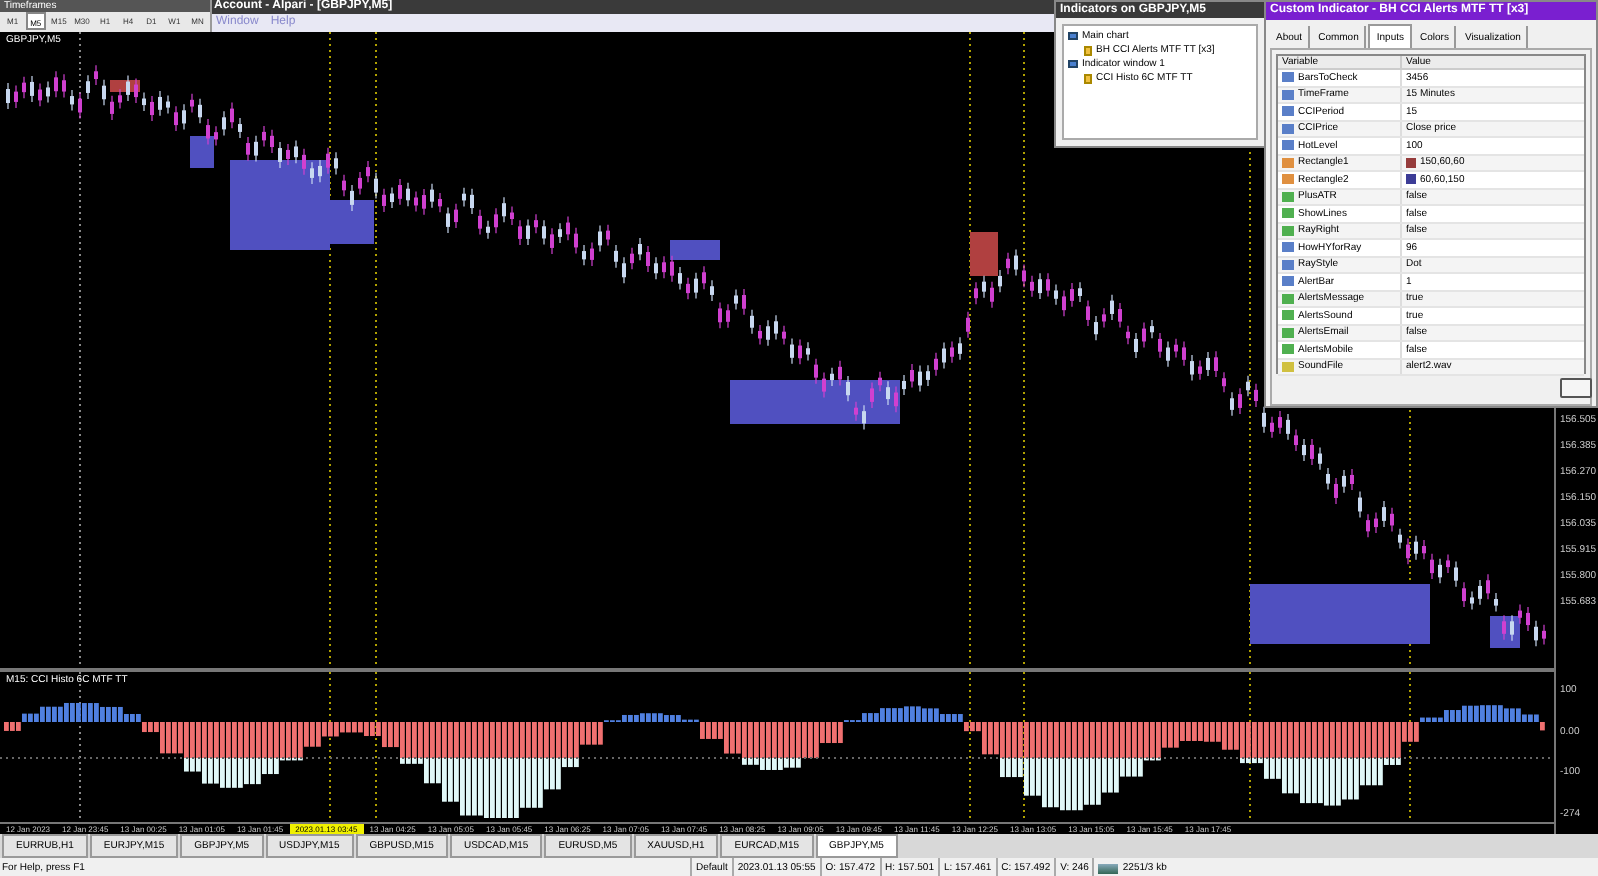 The image size is (1598, 876). What do you see at coordinates (1576, 388) in the screenshot?
I see `dialog-button` at bounding box center [1576, 388].